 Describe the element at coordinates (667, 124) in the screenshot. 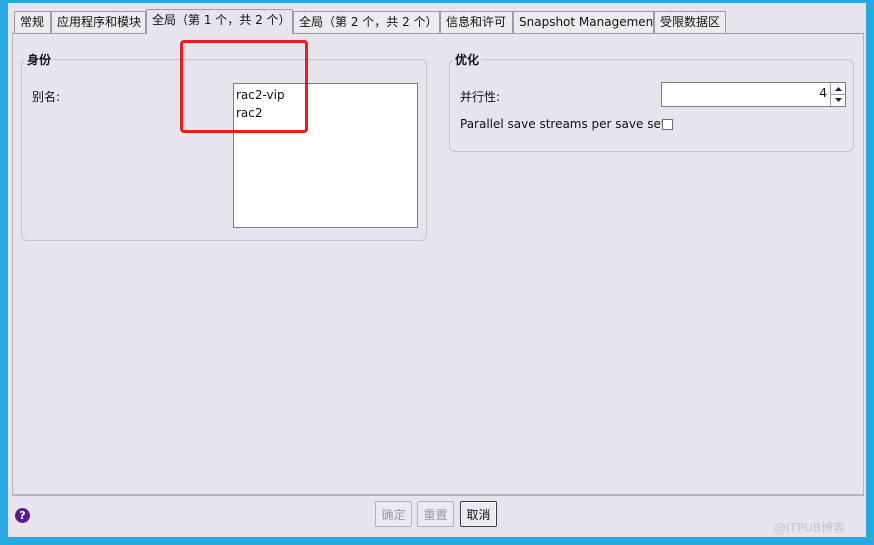

I see `parallel-streams-checkbox` at that location.